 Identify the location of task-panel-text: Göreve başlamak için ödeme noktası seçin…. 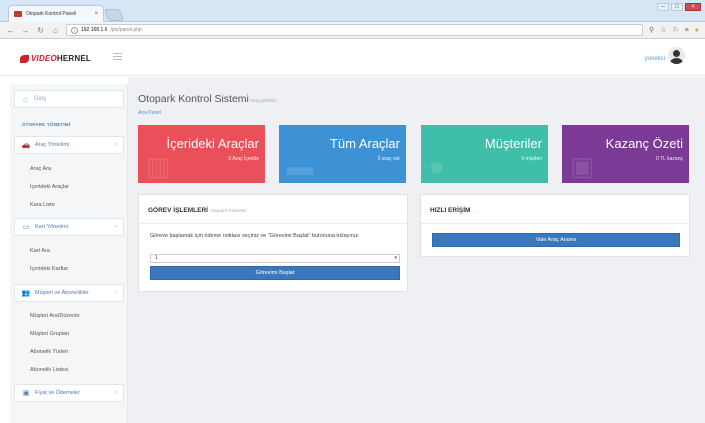
(255, 236).